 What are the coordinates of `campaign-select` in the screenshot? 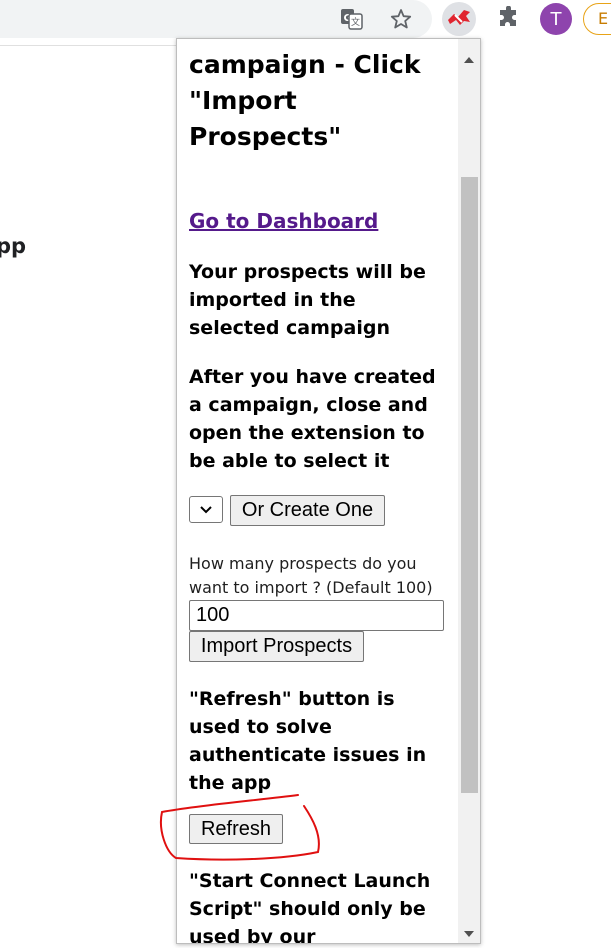 It's located at (206, 509).